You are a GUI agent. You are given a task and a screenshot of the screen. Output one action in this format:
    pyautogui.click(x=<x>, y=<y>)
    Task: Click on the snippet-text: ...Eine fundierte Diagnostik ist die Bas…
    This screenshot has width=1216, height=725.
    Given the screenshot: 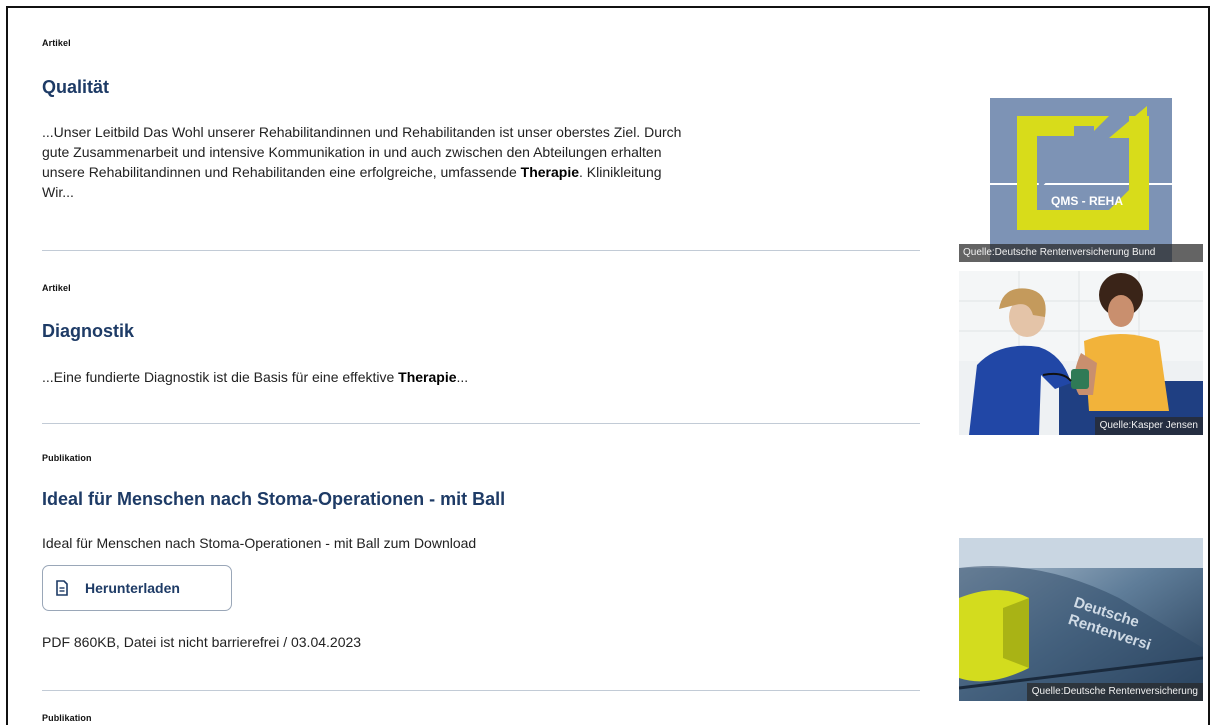 What is the action you would take?
    pyautogui.click(x=220, y=377)
    